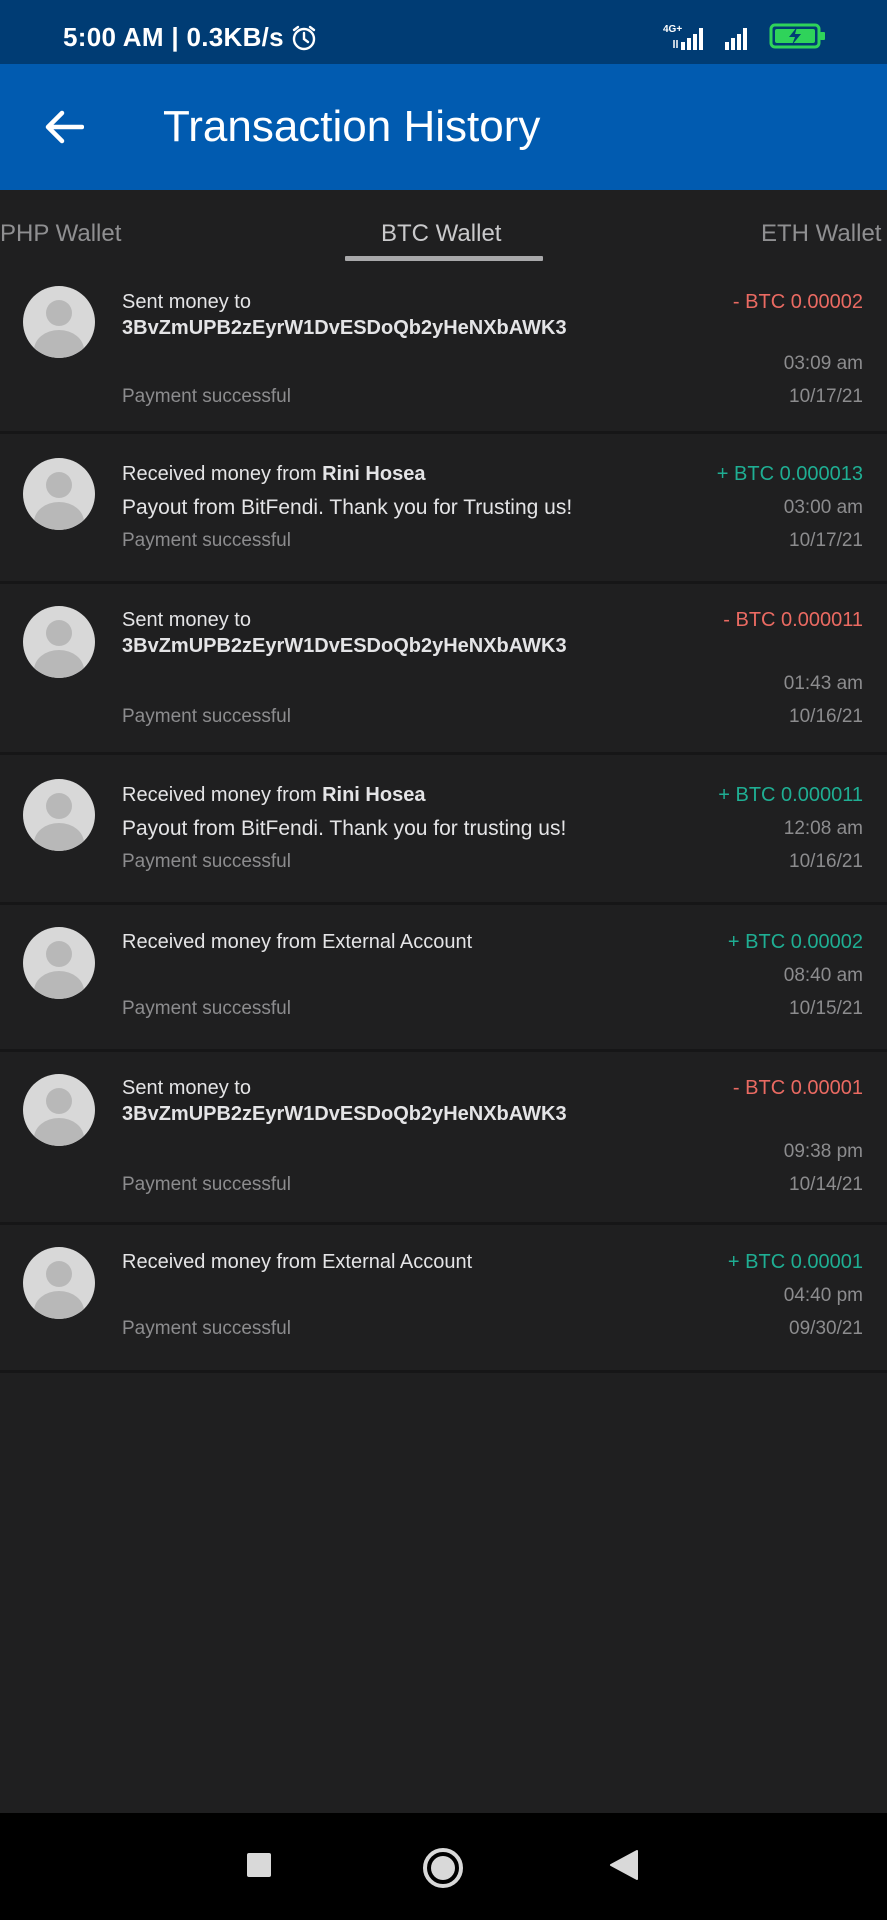 This screenshot has width=887, height=1920. Describe the element at coordinates (823, 1295) in the screenshot. I see `transaction-time: 04:40 pm` at that location.